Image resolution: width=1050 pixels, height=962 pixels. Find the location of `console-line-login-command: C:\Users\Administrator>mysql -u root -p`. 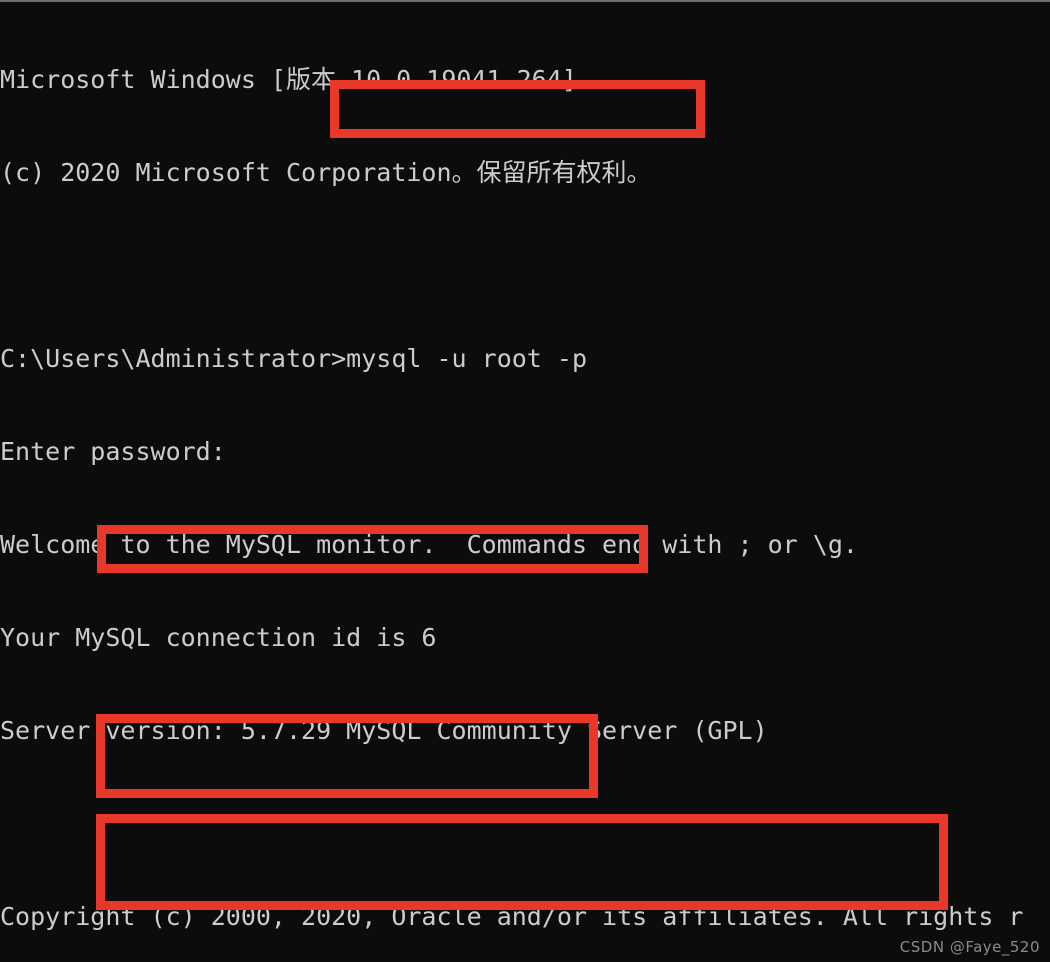

console-line-login-command: C:\Users\Administrator>mysql -u root -p is located at coordinates (293, 358).